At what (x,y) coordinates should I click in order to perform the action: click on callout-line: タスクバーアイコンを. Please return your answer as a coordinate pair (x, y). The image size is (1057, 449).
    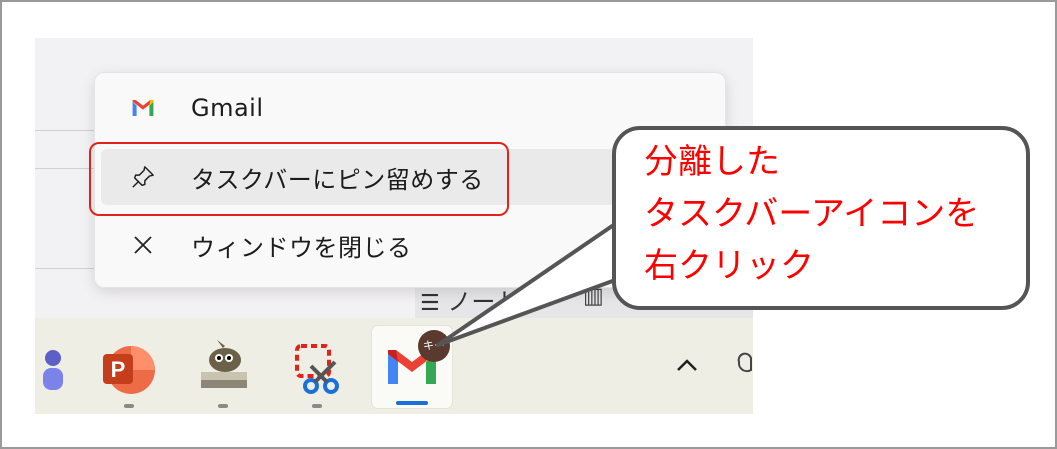
    Looking at the image, I should click on (812, 214).